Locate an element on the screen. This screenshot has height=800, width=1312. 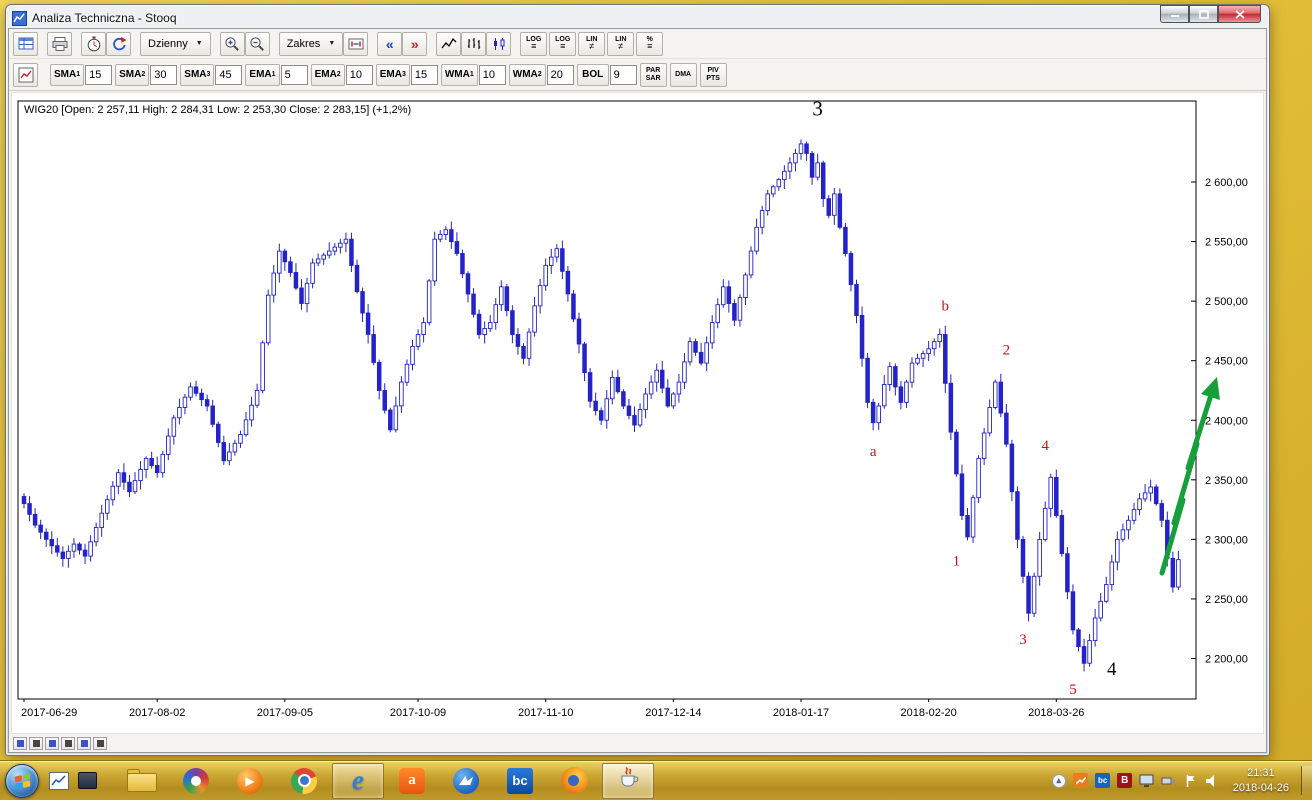
scroll-right-button: » is located at coordinates (415, 43).